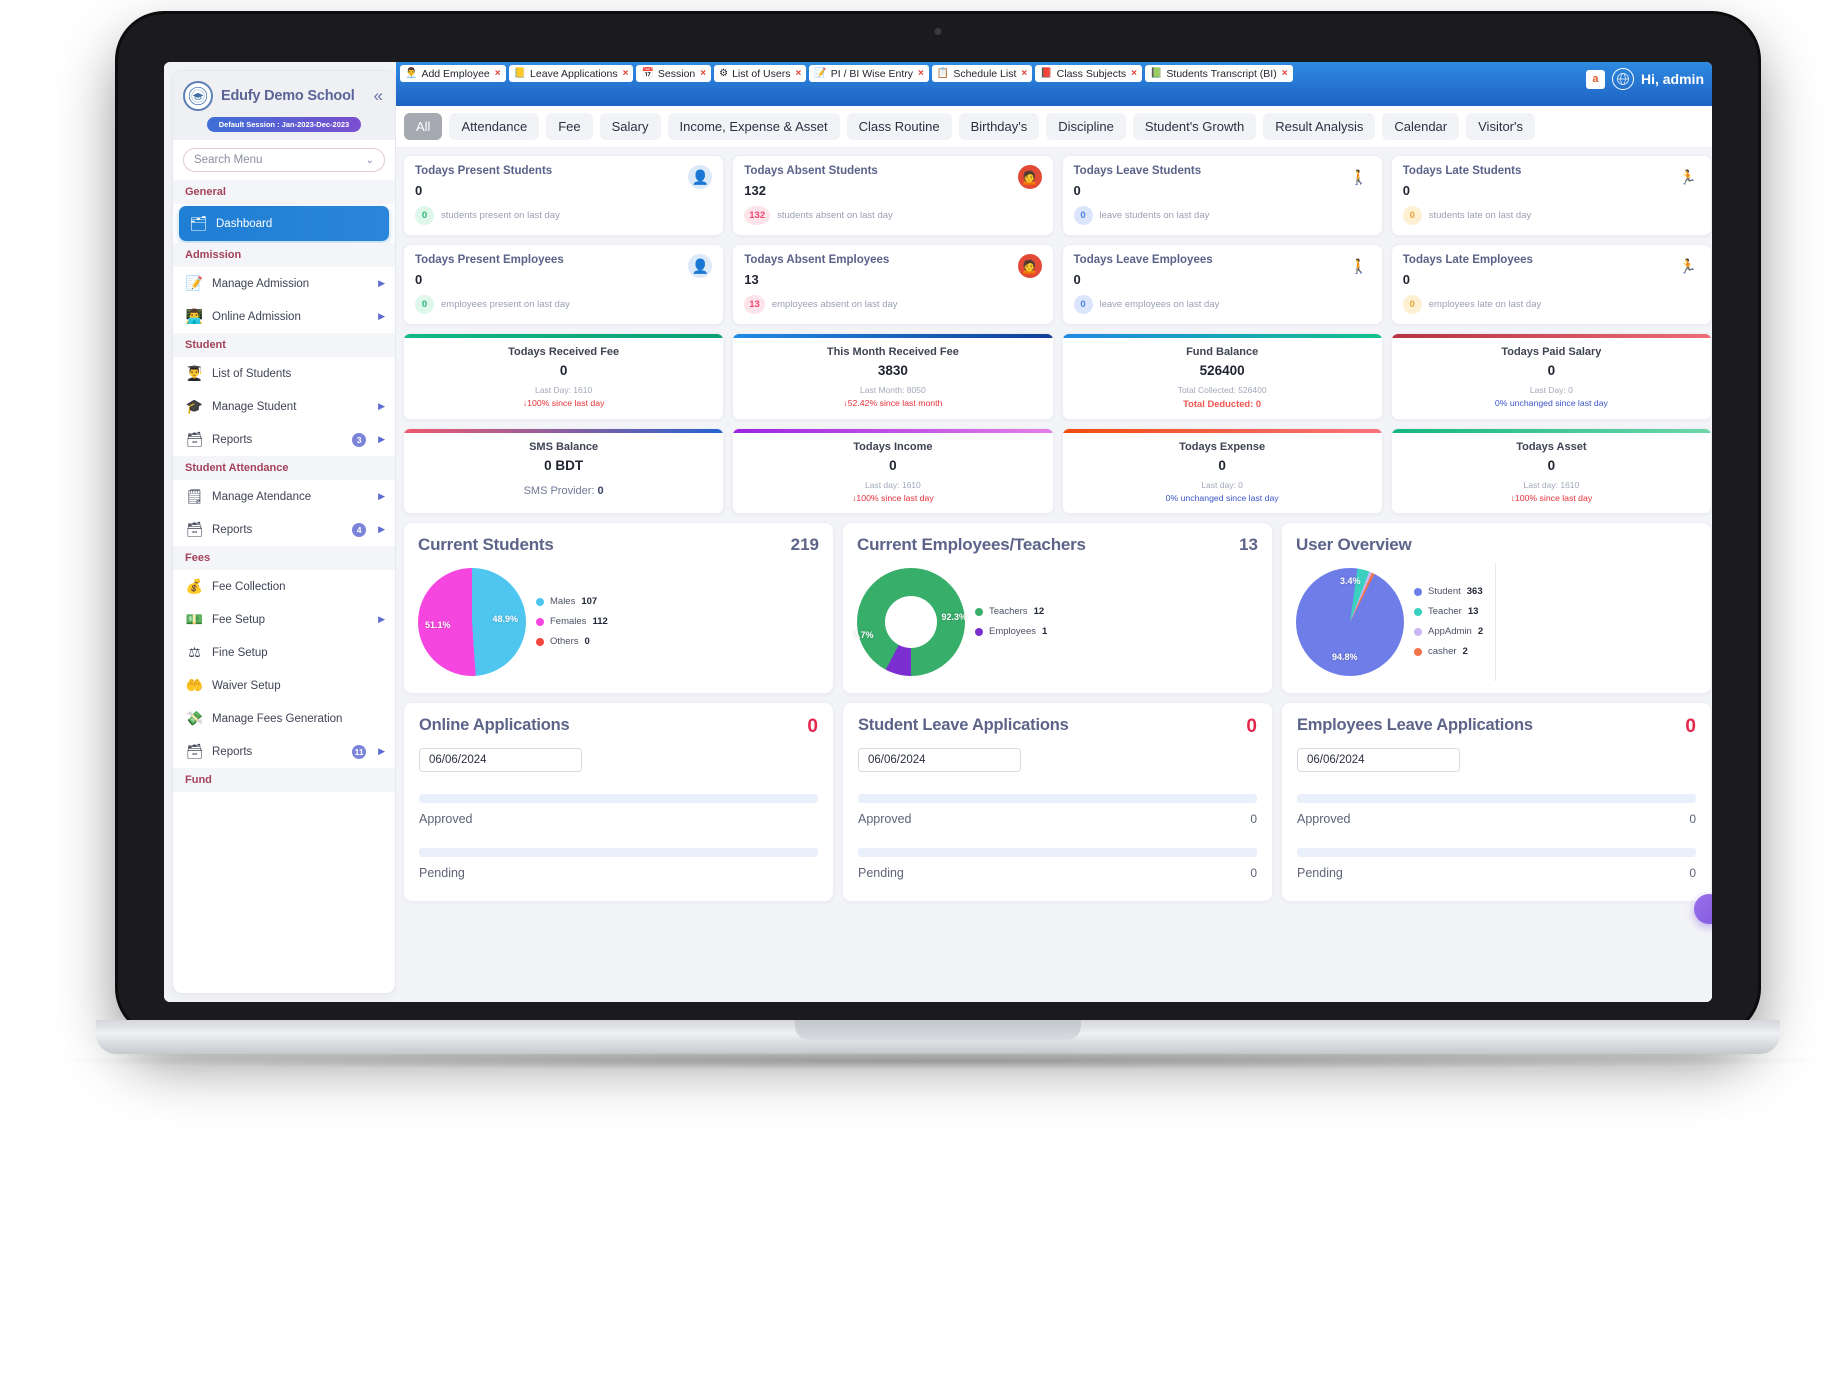  What do you see at coordinates (1448, 651) in the screenshot?
I see `legend-item: casher 2` at bounding box center [1448, 651].